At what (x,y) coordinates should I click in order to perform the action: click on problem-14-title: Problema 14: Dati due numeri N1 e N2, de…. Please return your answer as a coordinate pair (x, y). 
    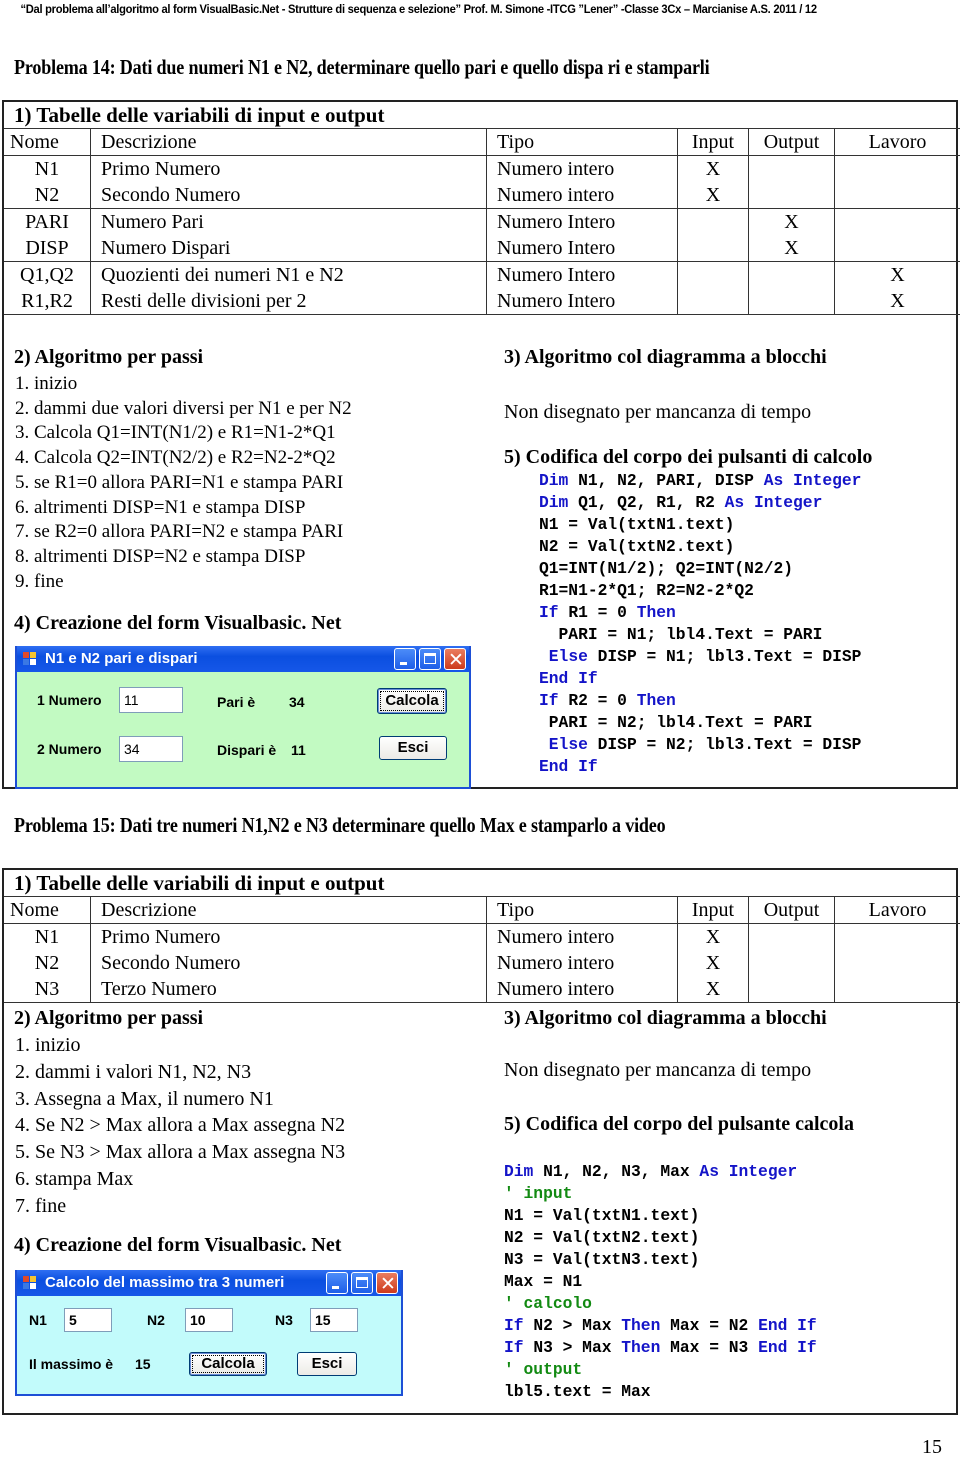
    Looking at the image, I should click on (362, 67).